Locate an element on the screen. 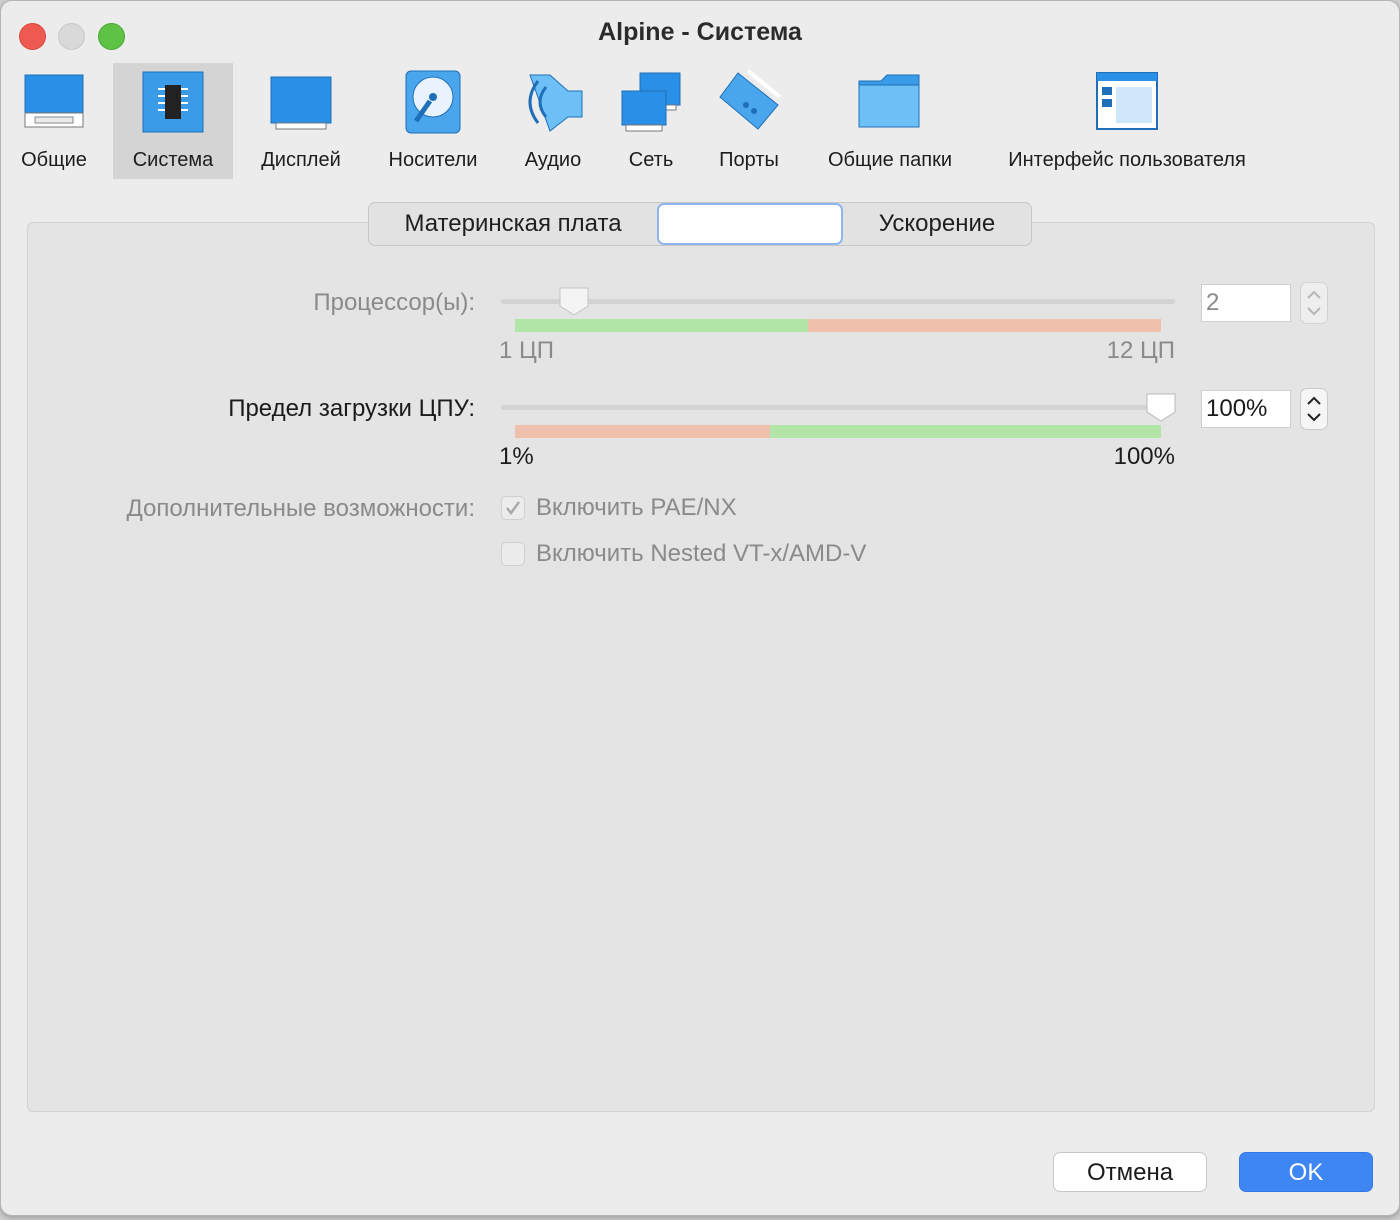 The image size is (1400, 1220). toolbar-item-ports: Порты is located at coordinates (749, 121).